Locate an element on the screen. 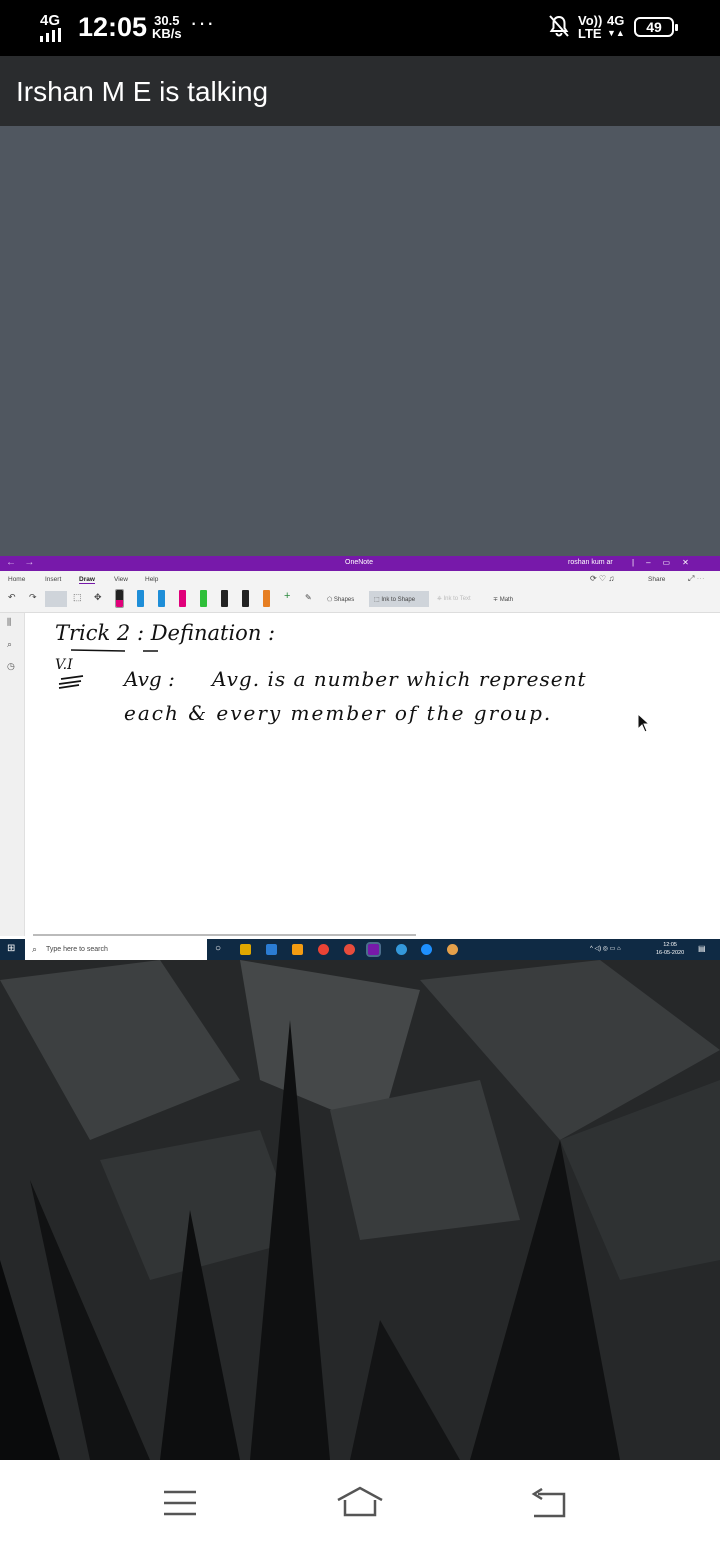  pen-blue is located at coordinates (140, 598).